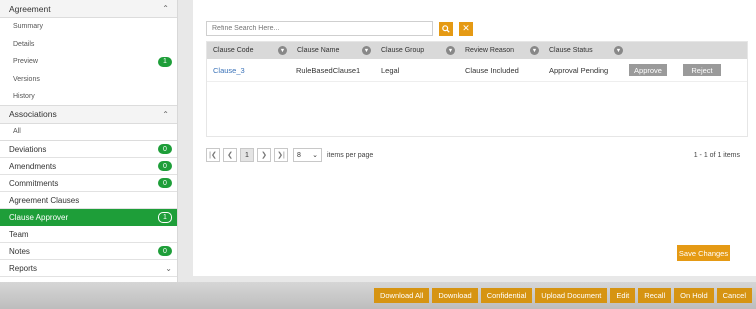 This screenshot has width=756, height=309. Describe the element at coordinates (703, 253) in the screenshot. I see `save-changes-button: Save Changes` at that location.